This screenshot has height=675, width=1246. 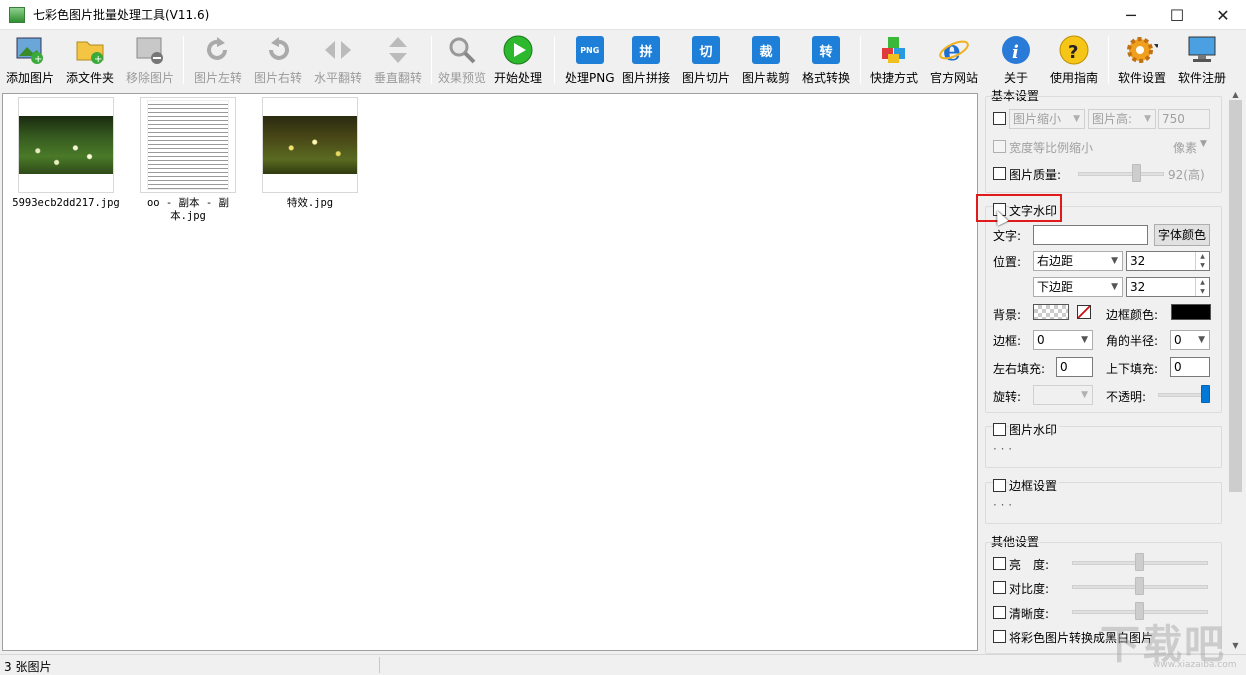 I want to click on sharpness-checkbox, so click(x=999, y=612).